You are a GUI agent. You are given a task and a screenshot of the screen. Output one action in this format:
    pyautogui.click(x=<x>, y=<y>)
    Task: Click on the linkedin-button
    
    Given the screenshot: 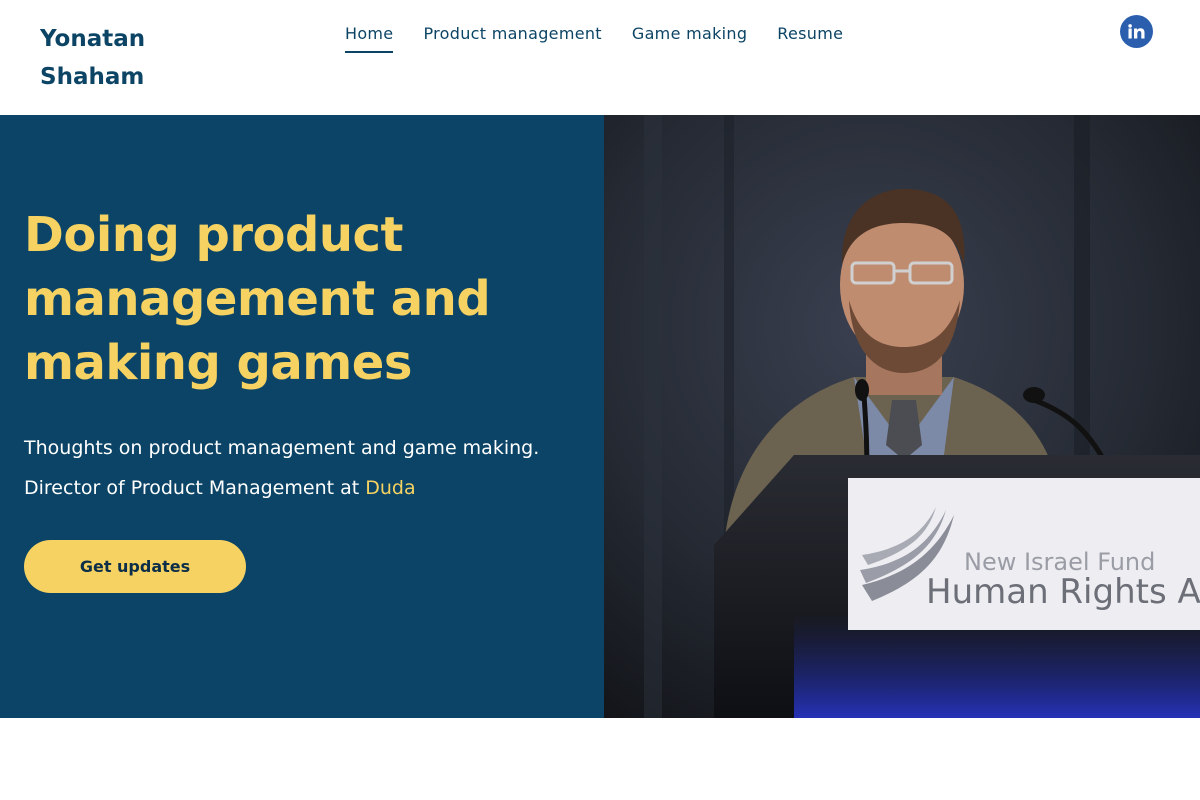 What is the action you would take?
    pyautogui.click(x=1136, y=31)
    